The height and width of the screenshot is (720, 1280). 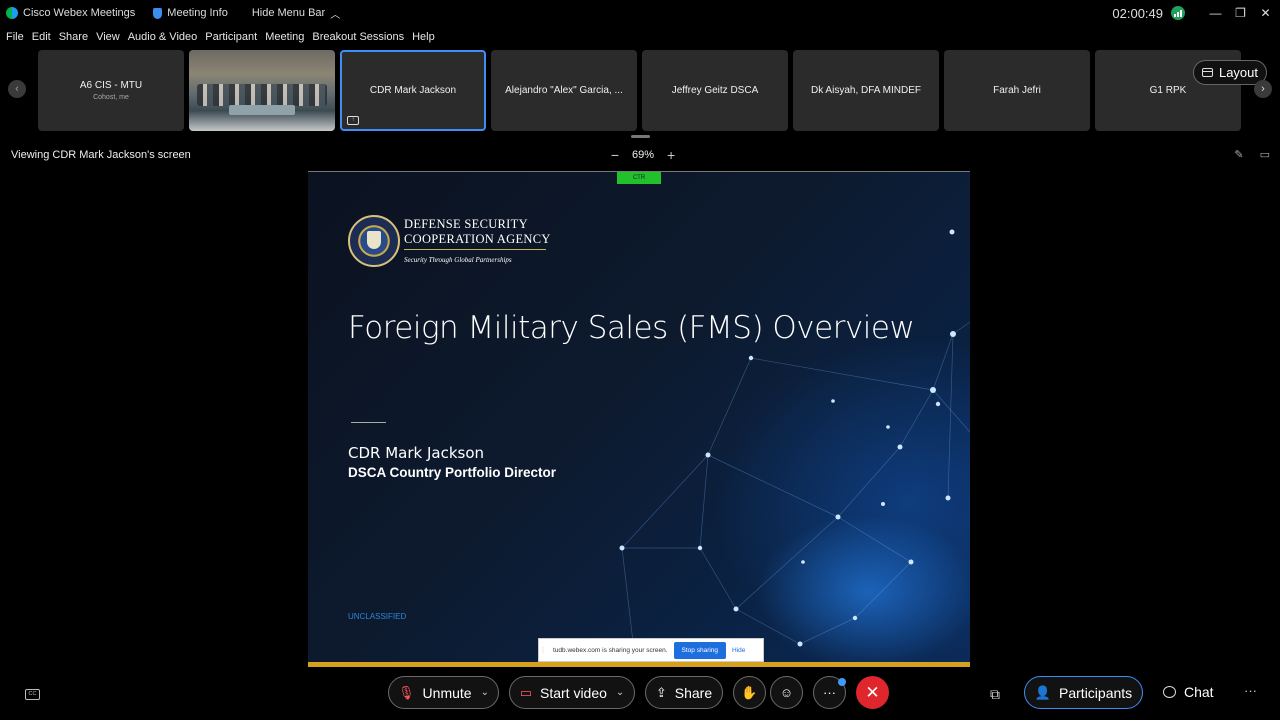 I want to click on participant-name: Dk Aisyah, DFA MINDEF, so click(x=866, y=90).